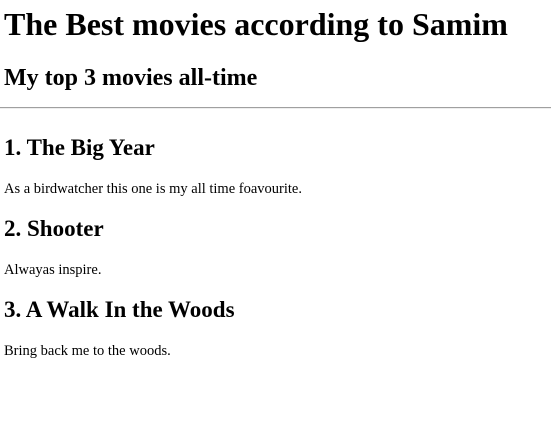 This screenshot has height=435, width=551. Describe the element at coordinates (119, 309) in the screenshot. I see `movie-heading-3: 3. A Walk In the Woods` at that location.